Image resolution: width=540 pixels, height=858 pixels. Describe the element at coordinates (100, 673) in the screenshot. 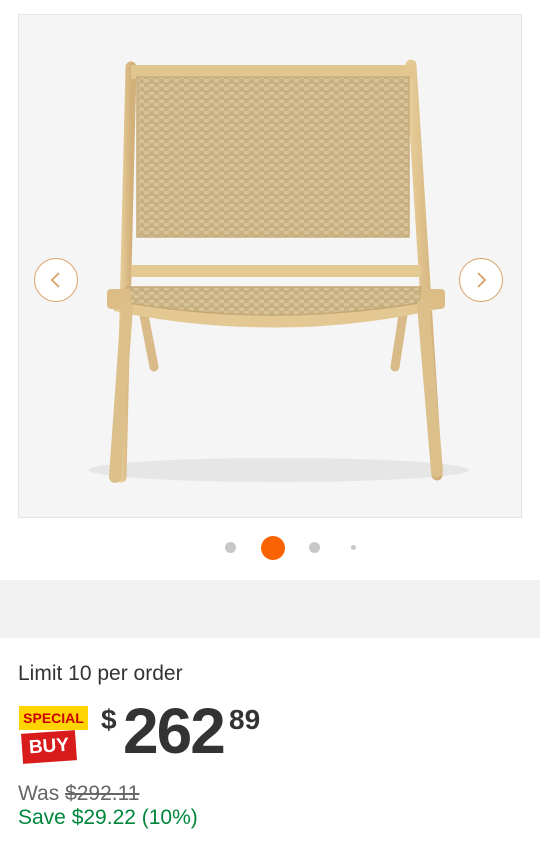

I see `order-limit-text: Limit 10 per order` at that location.